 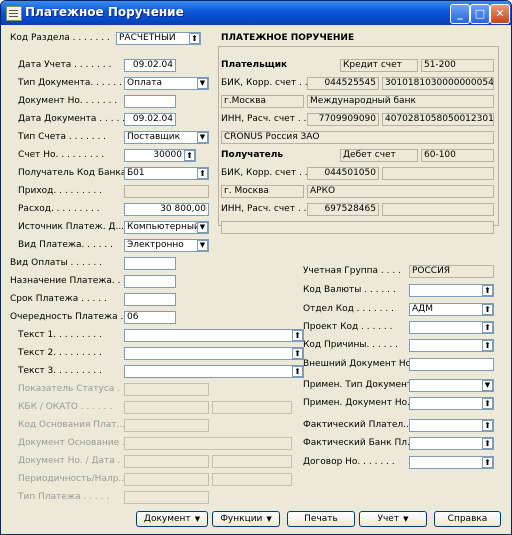 I want to click on applies-doc-type-field: ▼, so click(x=451, y=385).